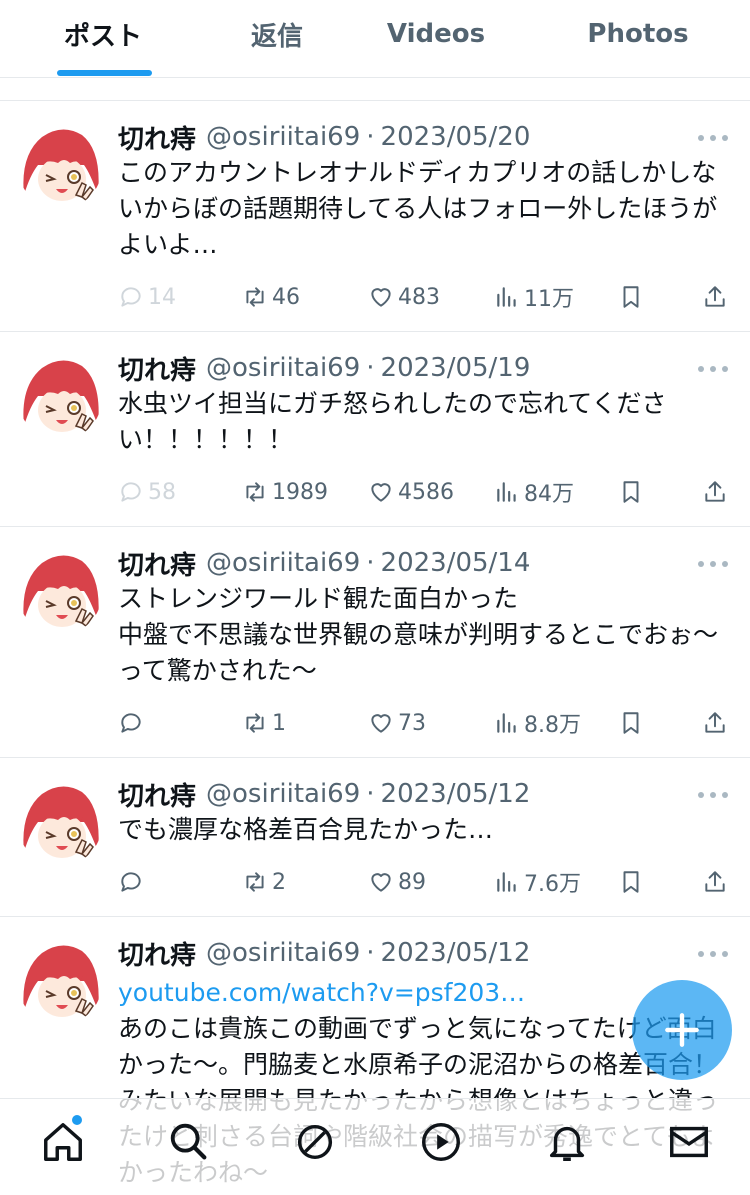 Image resolution: width=750 pixels, height=1195 pixels. Describe the element at coordinates (397, 723) in the screenshot. I see `like-button: 73` at that location.